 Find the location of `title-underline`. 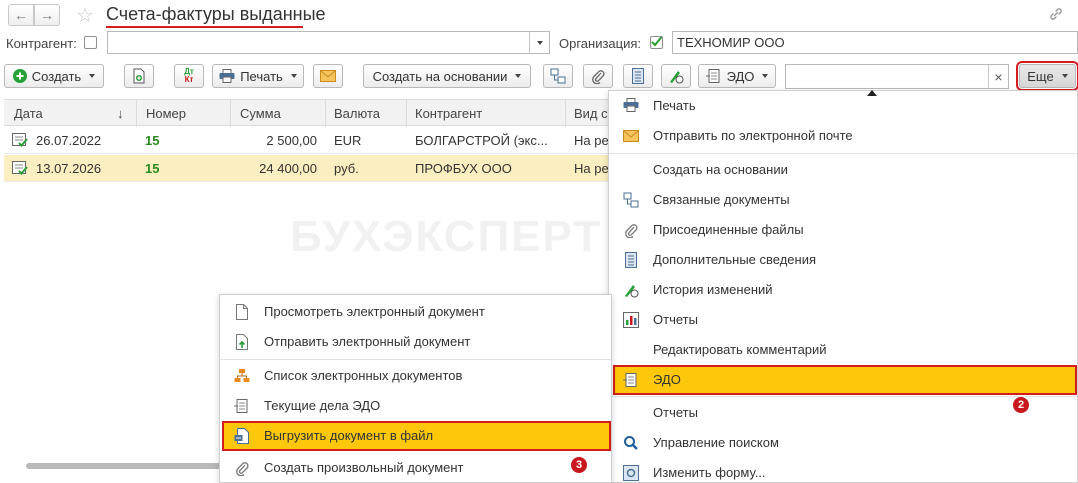

title-underline is located at coordinates (204, 27).